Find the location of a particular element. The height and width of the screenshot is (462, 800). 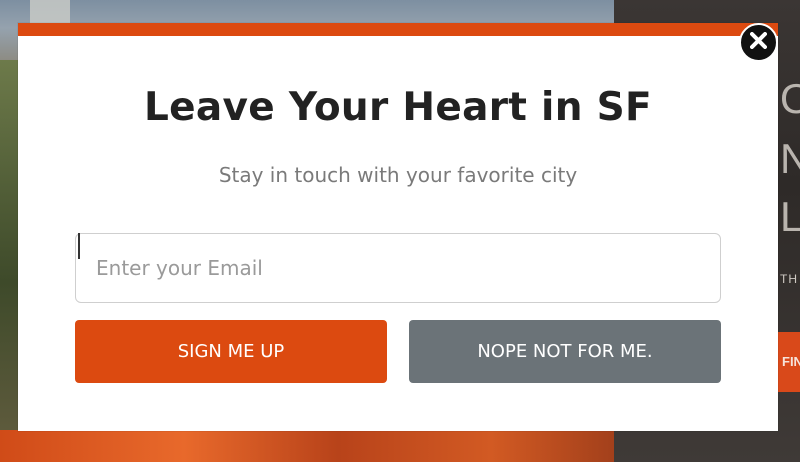

background-heading-letter: O is located at coordinates (790, 98).